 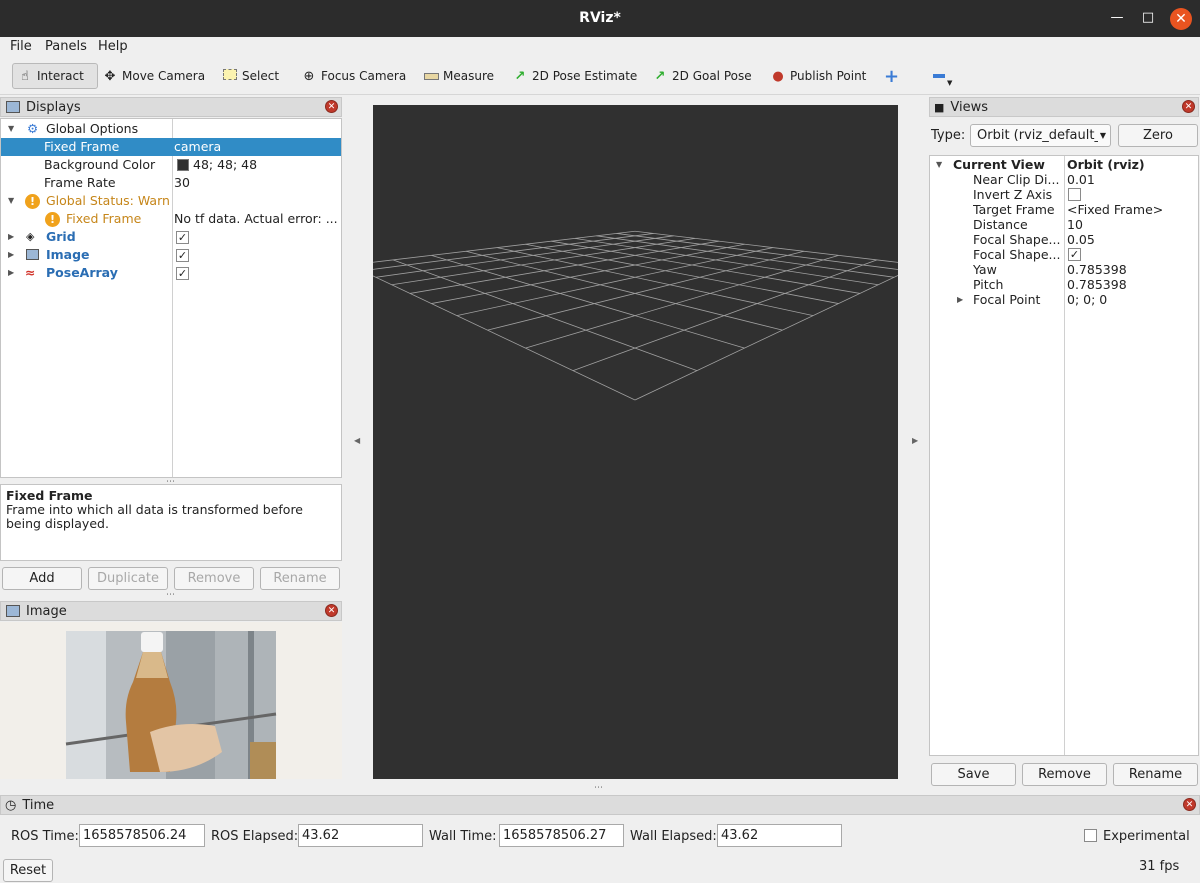 I want to click on rename-display-button: Rename, so click(x=300, y=578).